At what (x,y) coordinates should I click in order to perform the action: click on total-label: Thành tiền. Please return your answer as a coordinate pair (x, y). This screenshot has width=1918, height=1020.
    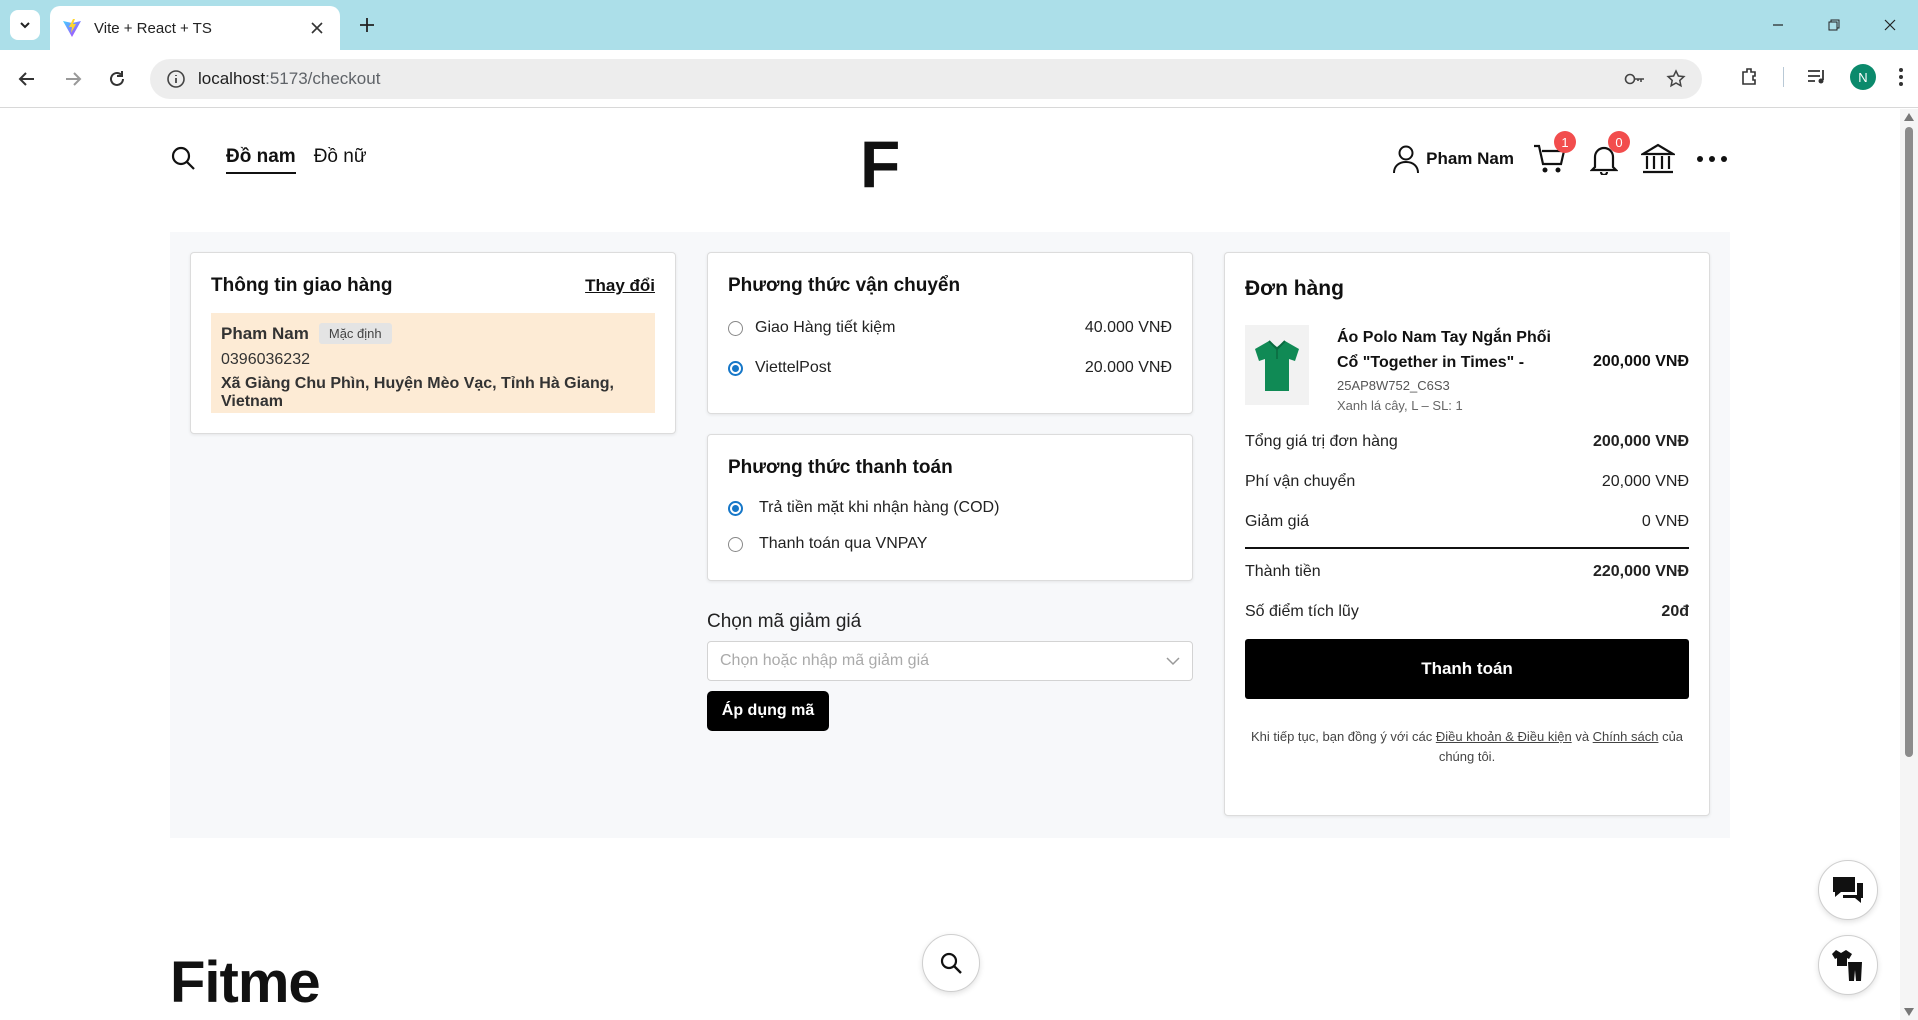
    Looking at the image, I should click on (1283, 571).